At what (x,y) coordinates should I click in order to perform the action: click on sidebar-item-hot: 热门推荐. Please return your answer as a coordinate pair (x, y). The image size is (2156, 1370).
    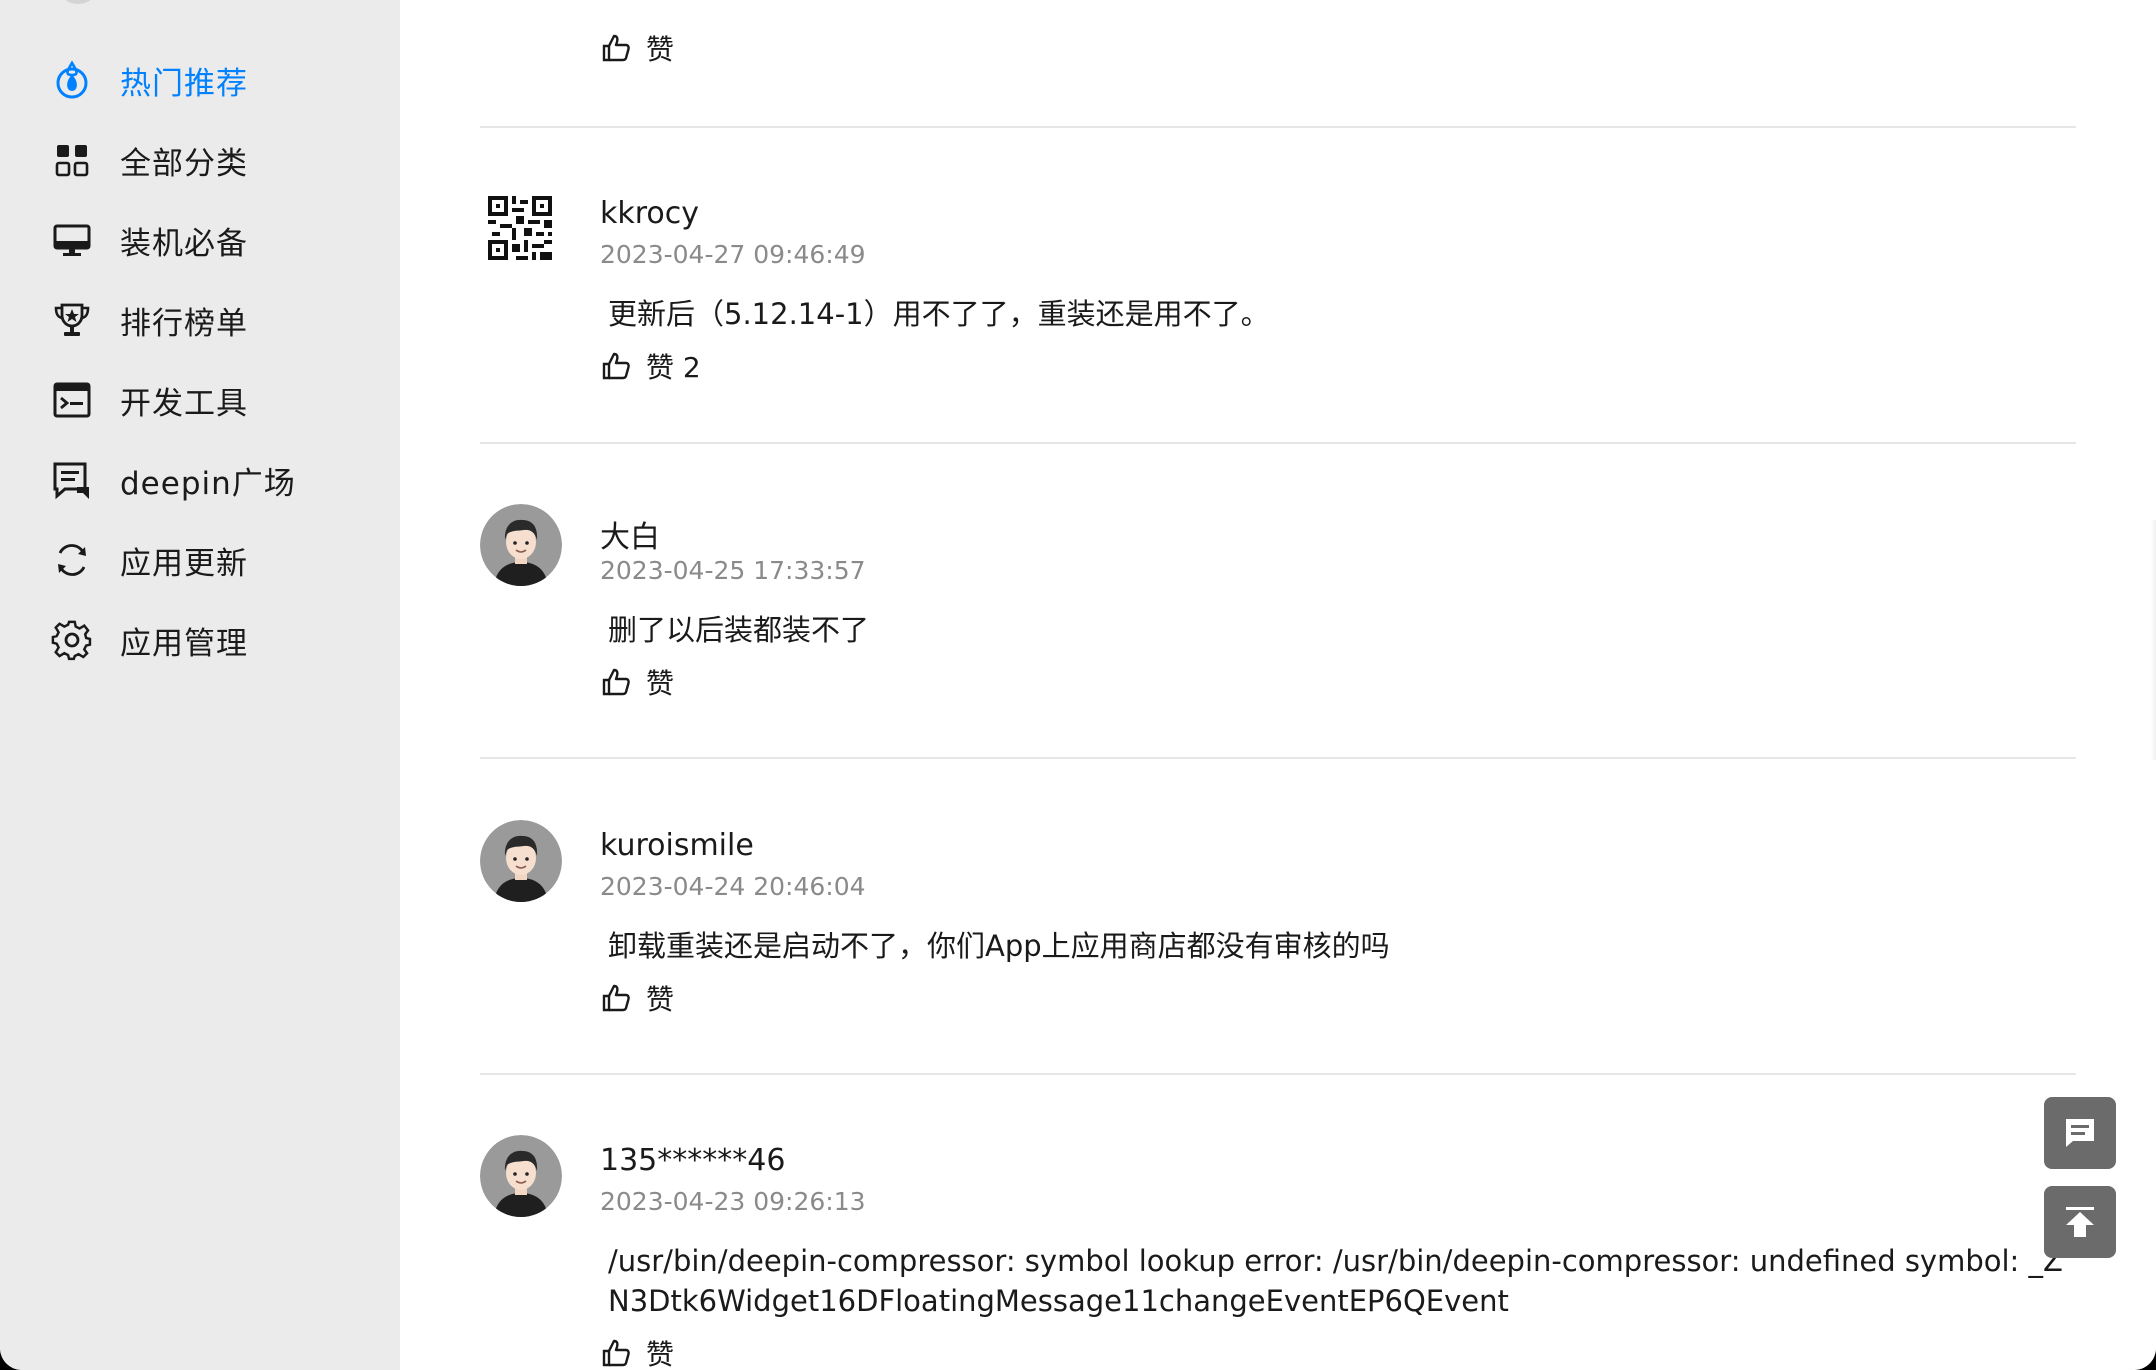
    Looking at the image, I should click on (209, 80).